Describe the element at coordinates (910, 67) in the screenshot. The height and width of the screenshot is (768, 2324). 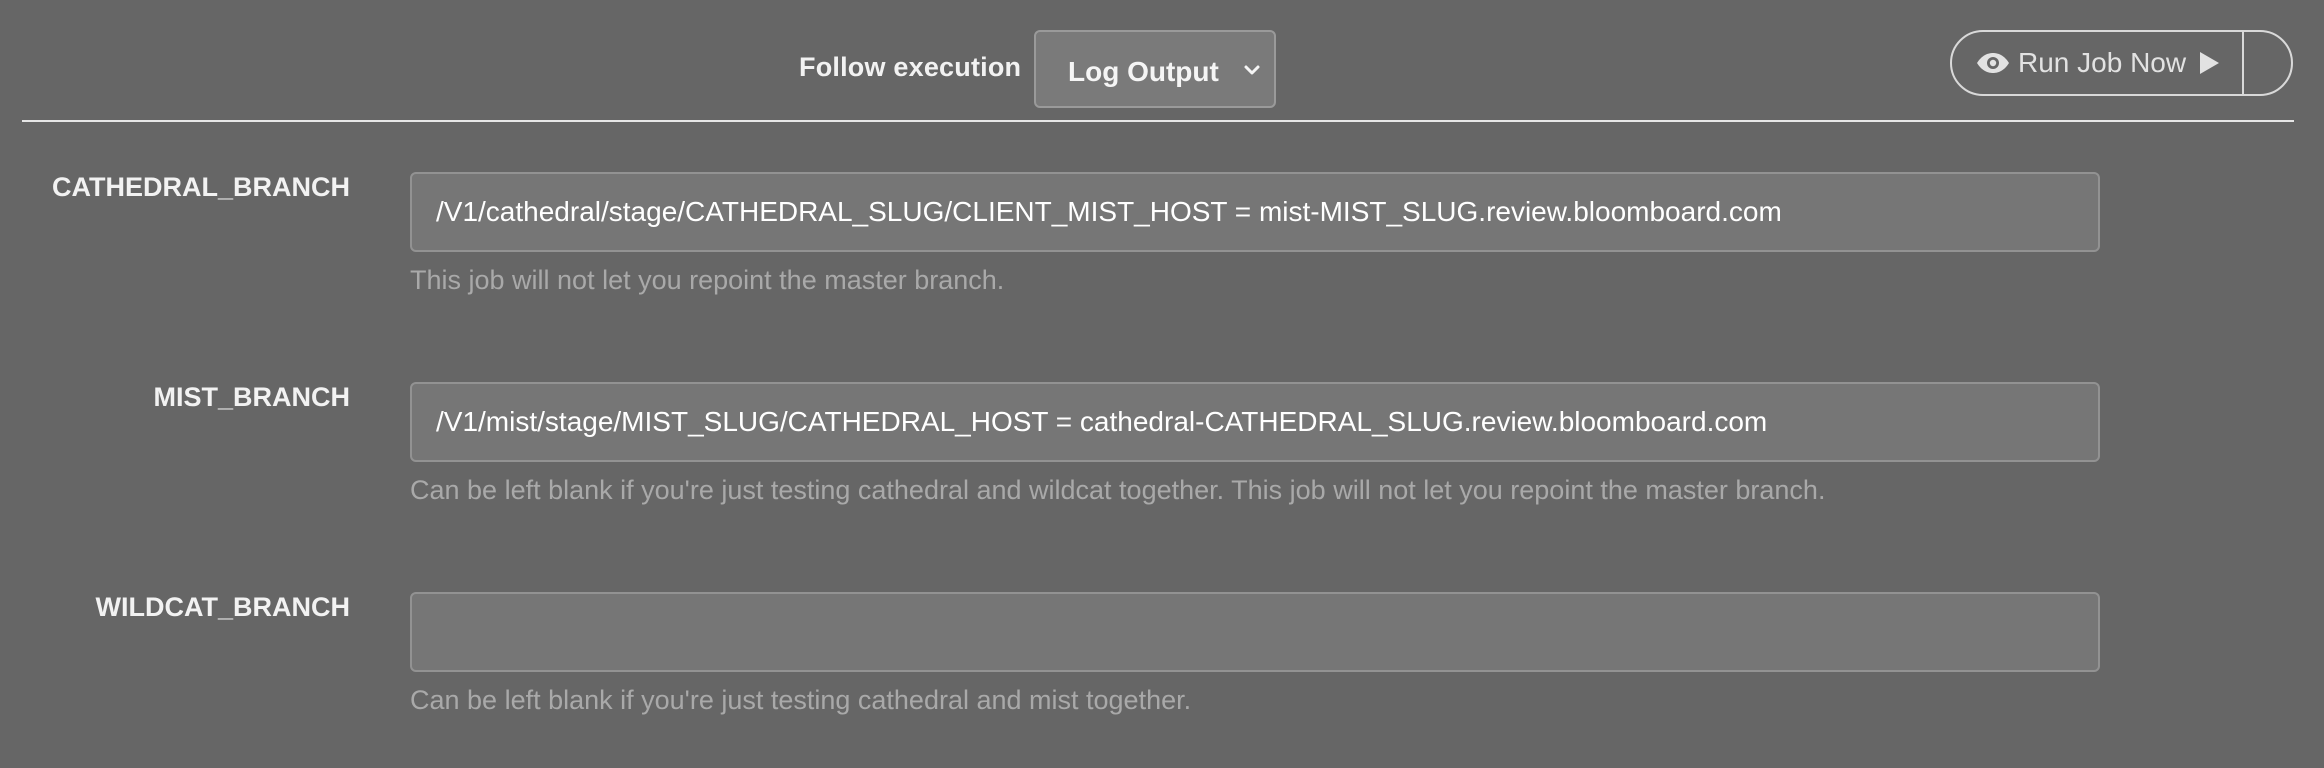
I see `follow-execution-label: Follow execution` at that location.